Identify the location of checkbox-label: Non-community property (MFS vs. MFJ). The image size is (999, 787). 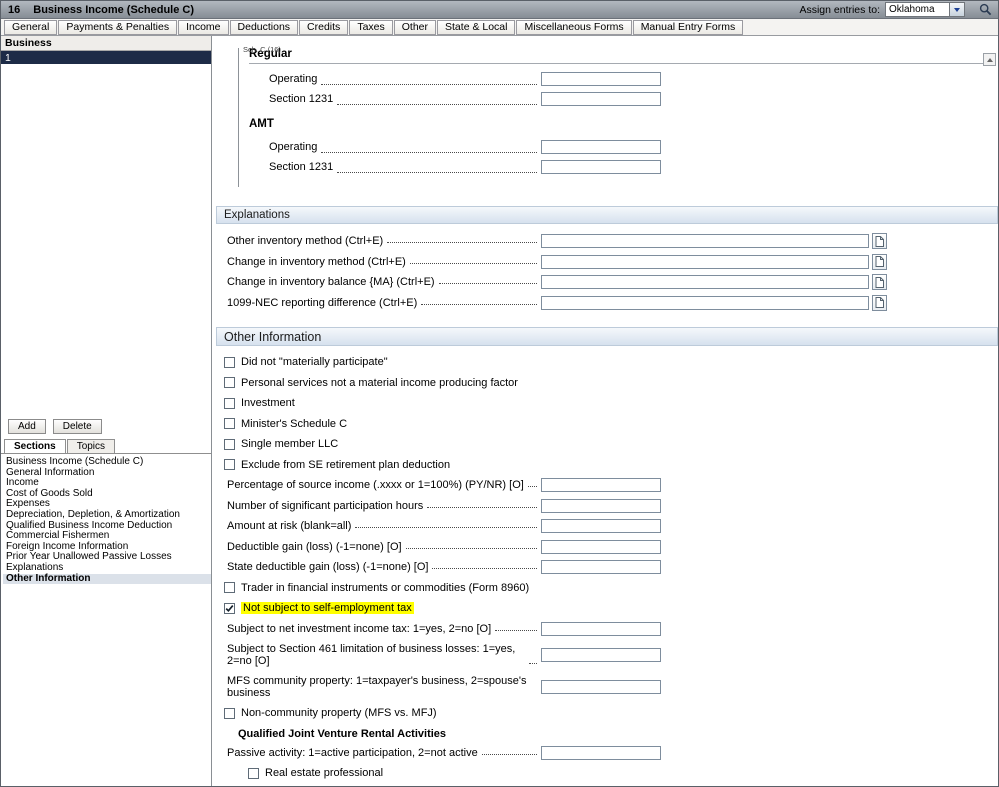
(339, 713).